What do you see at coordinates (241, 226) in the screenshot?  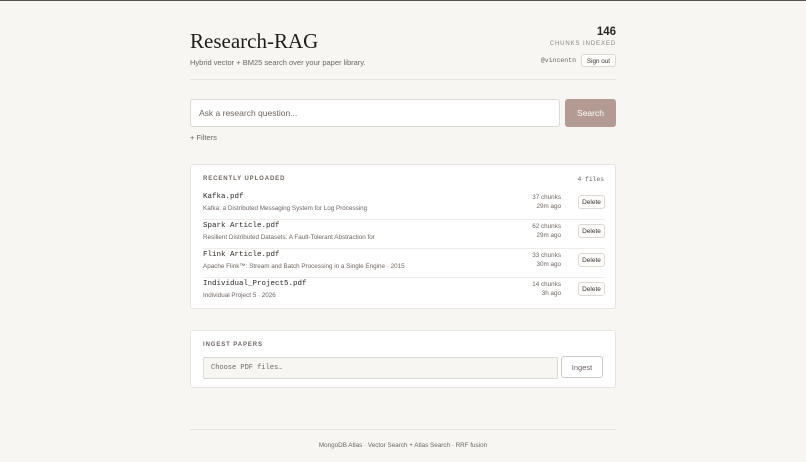 I see `file-name: Spark Article.pdf` at bounding box center [241, 226].